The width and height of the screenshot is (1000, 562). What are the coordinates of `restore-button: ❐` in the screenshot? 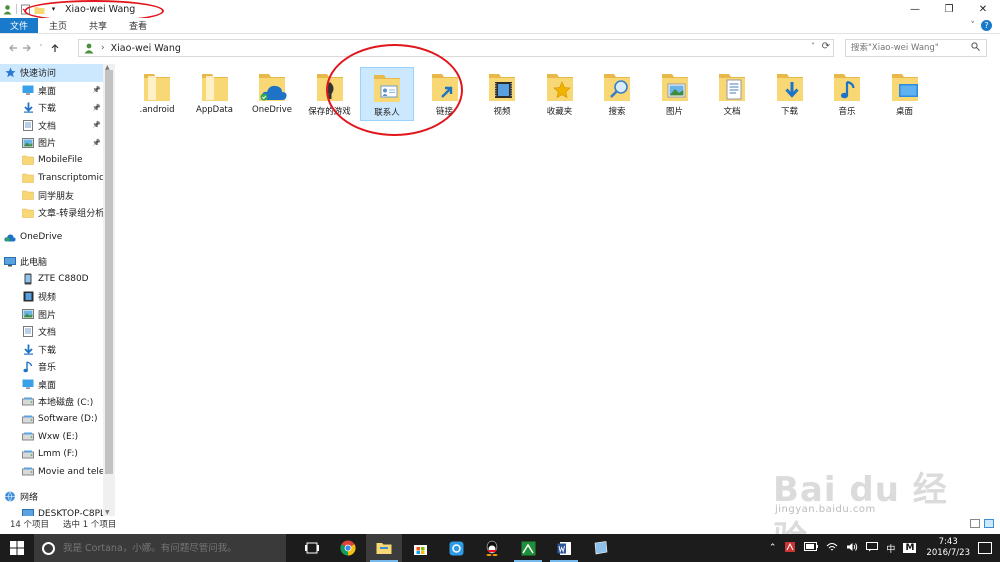 It's located at (949, 9).